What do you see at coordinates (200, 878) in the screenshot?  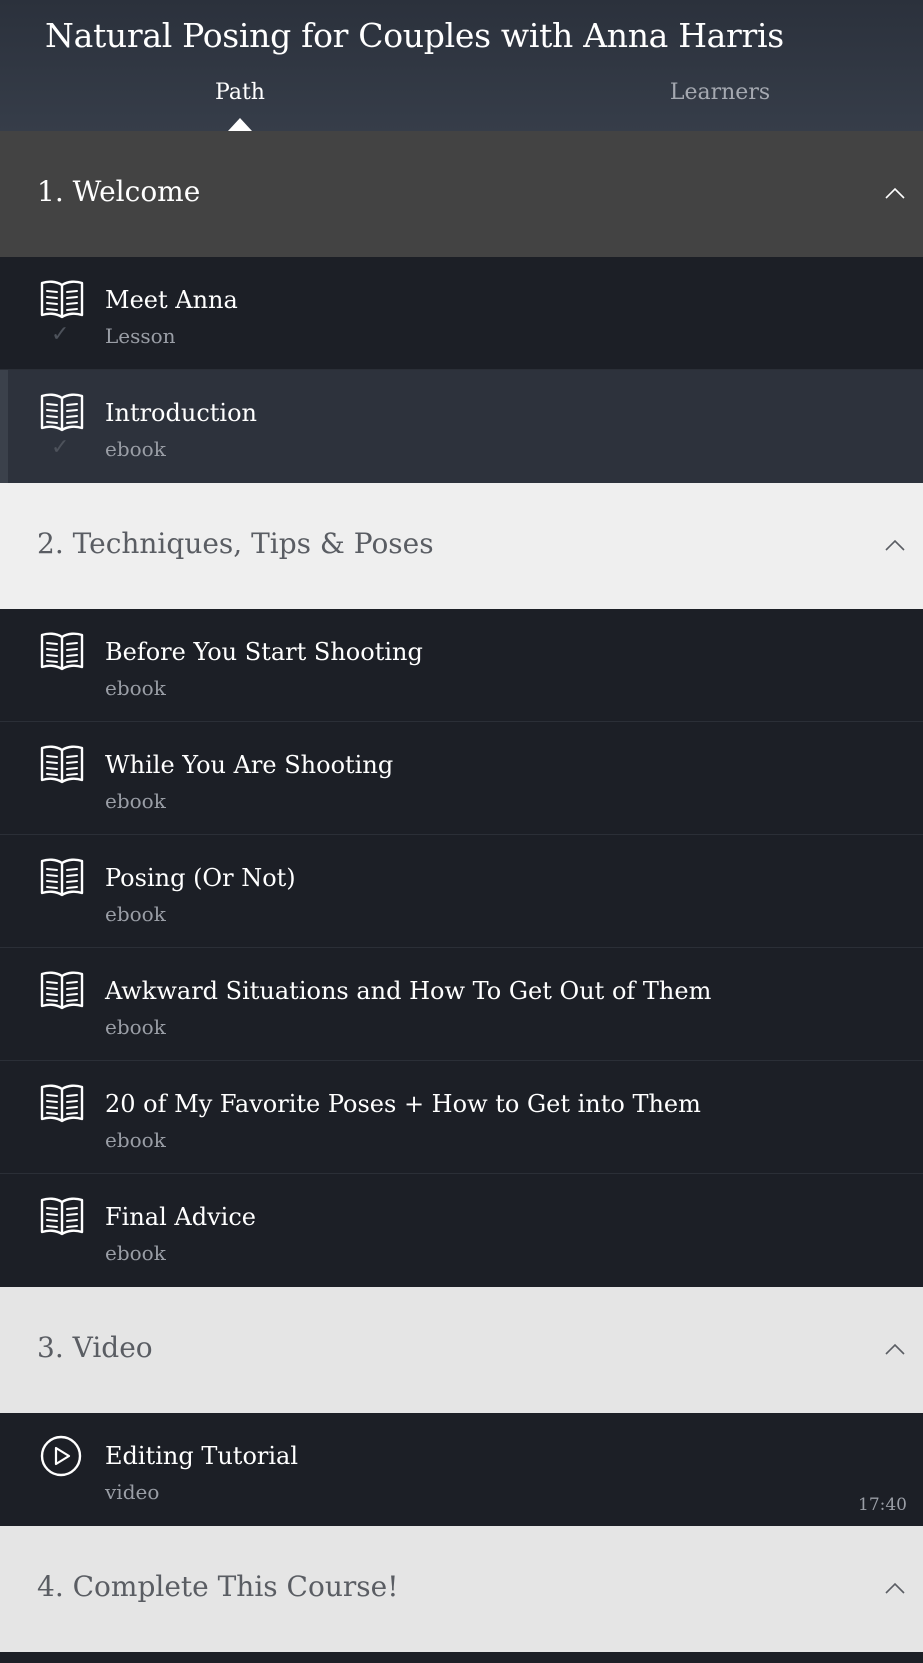 I see `lesson-title: Posing (Or Not)` at bounding box center [200, 878].